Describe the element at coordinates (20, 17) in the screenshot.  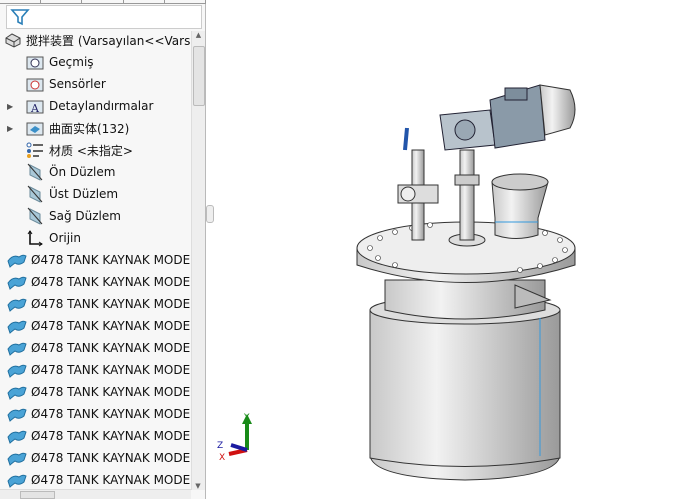
I see `filter-icon` at that location.